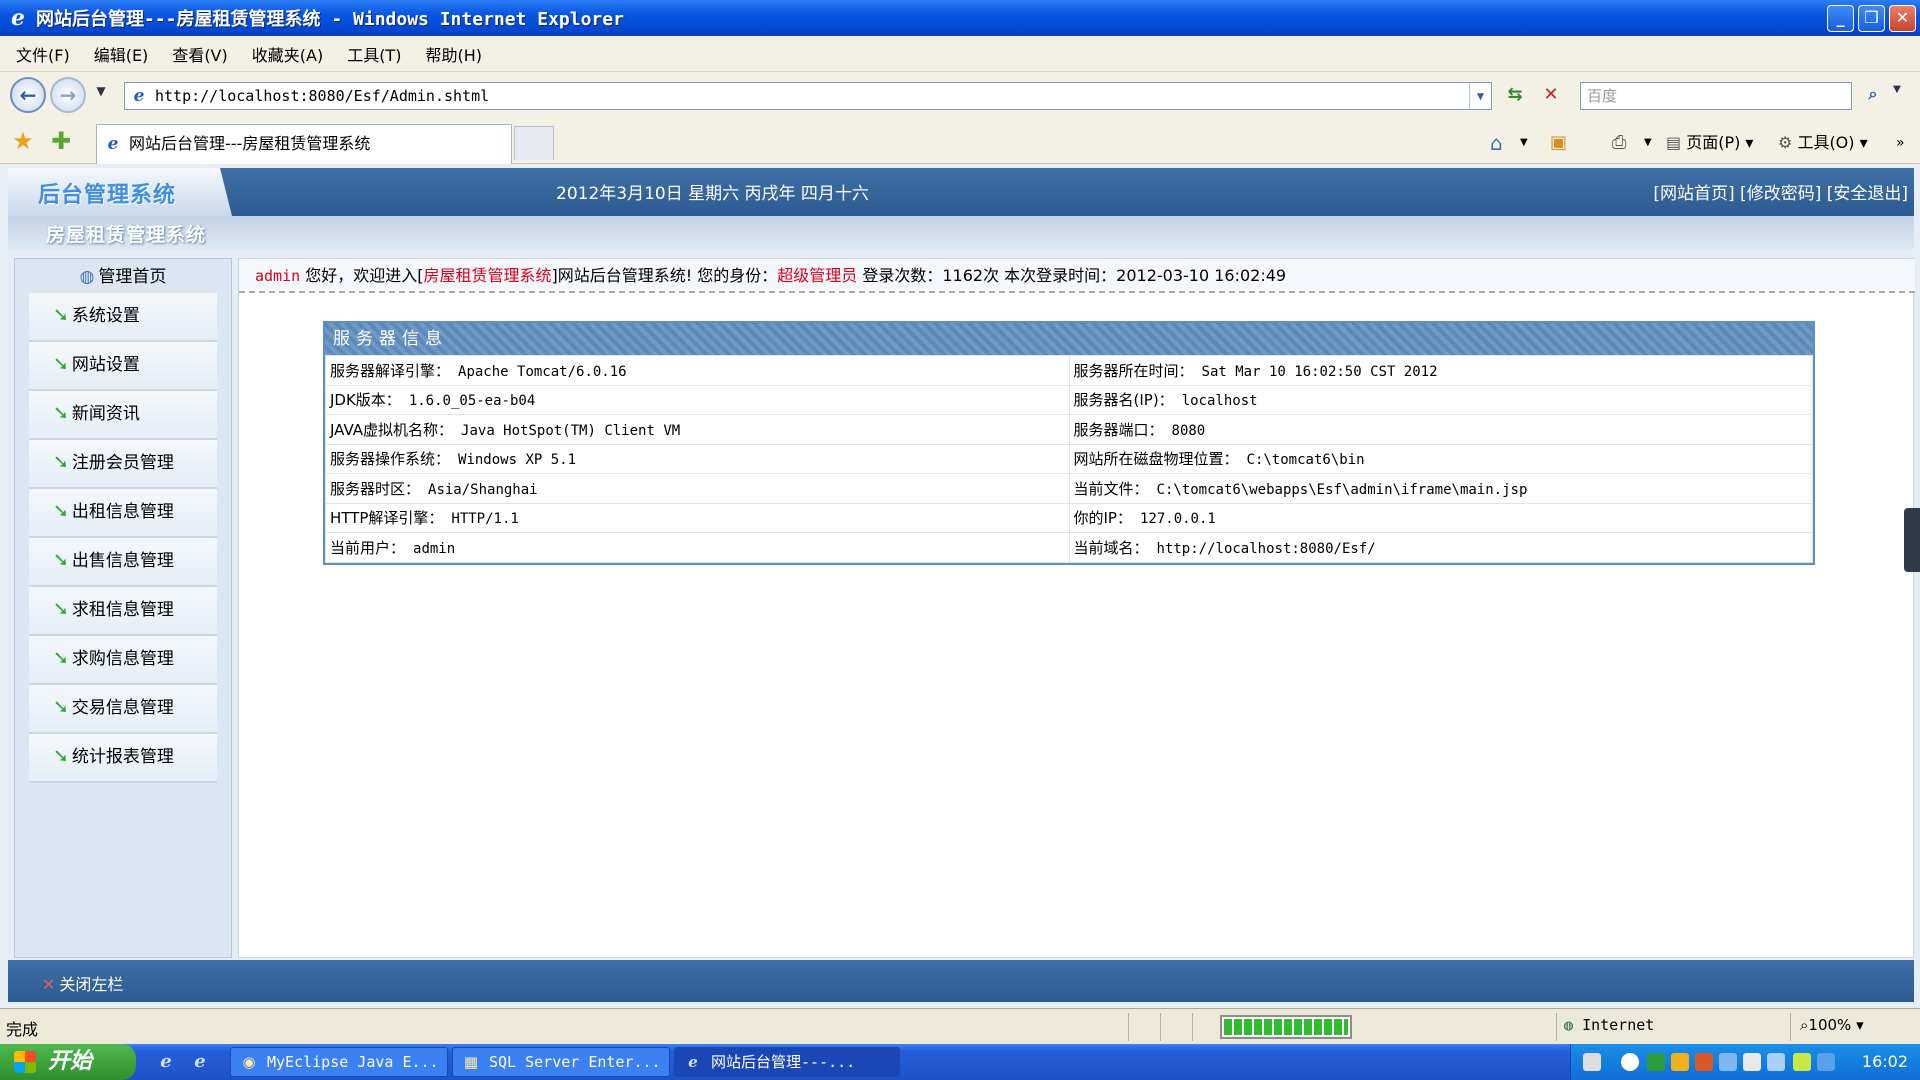  Describe the element at coordinates (199, 54) in the screenshot. I see `menu-view: 查看(V)` at that location.